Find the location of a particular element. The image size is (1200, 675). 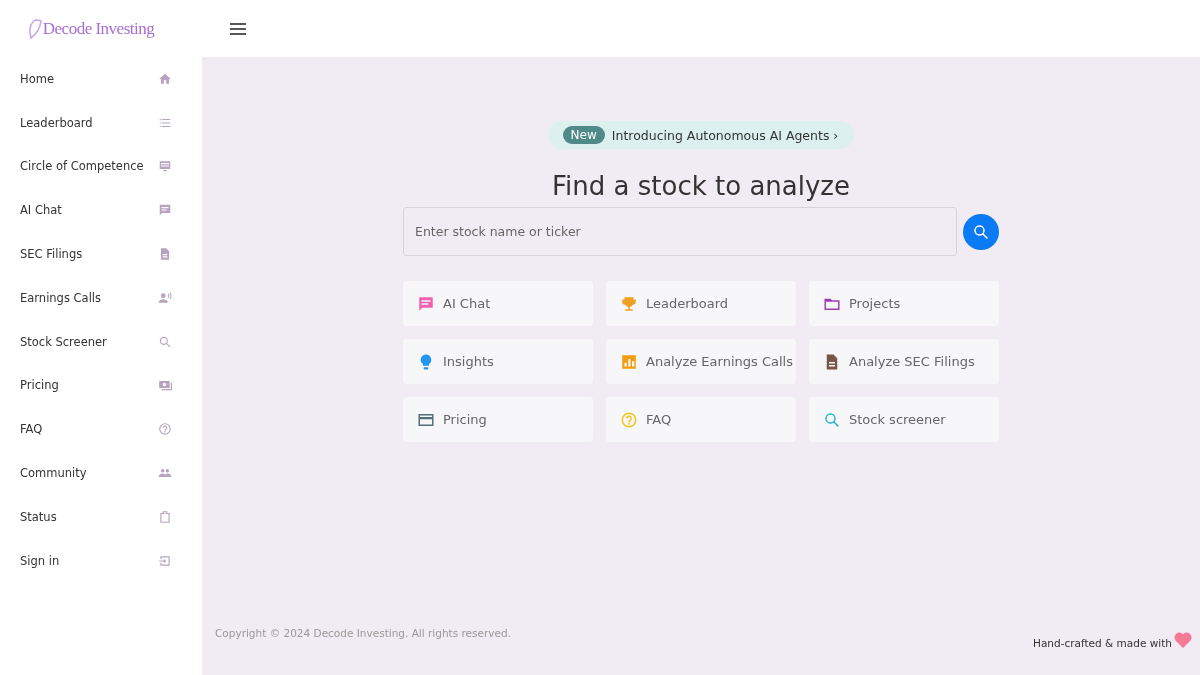

shortcut-card: FAQ is located at coordinates (701, 419).